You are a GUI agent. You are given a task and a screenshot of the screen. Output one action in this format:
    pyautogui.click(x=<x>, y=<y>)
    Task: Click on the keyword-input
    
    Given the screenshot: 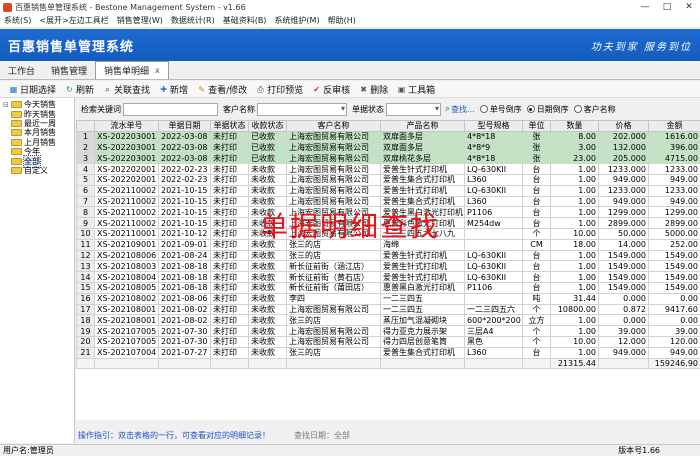 What is the action you would take?
    pyautogui.click(x=170, y=109)
    